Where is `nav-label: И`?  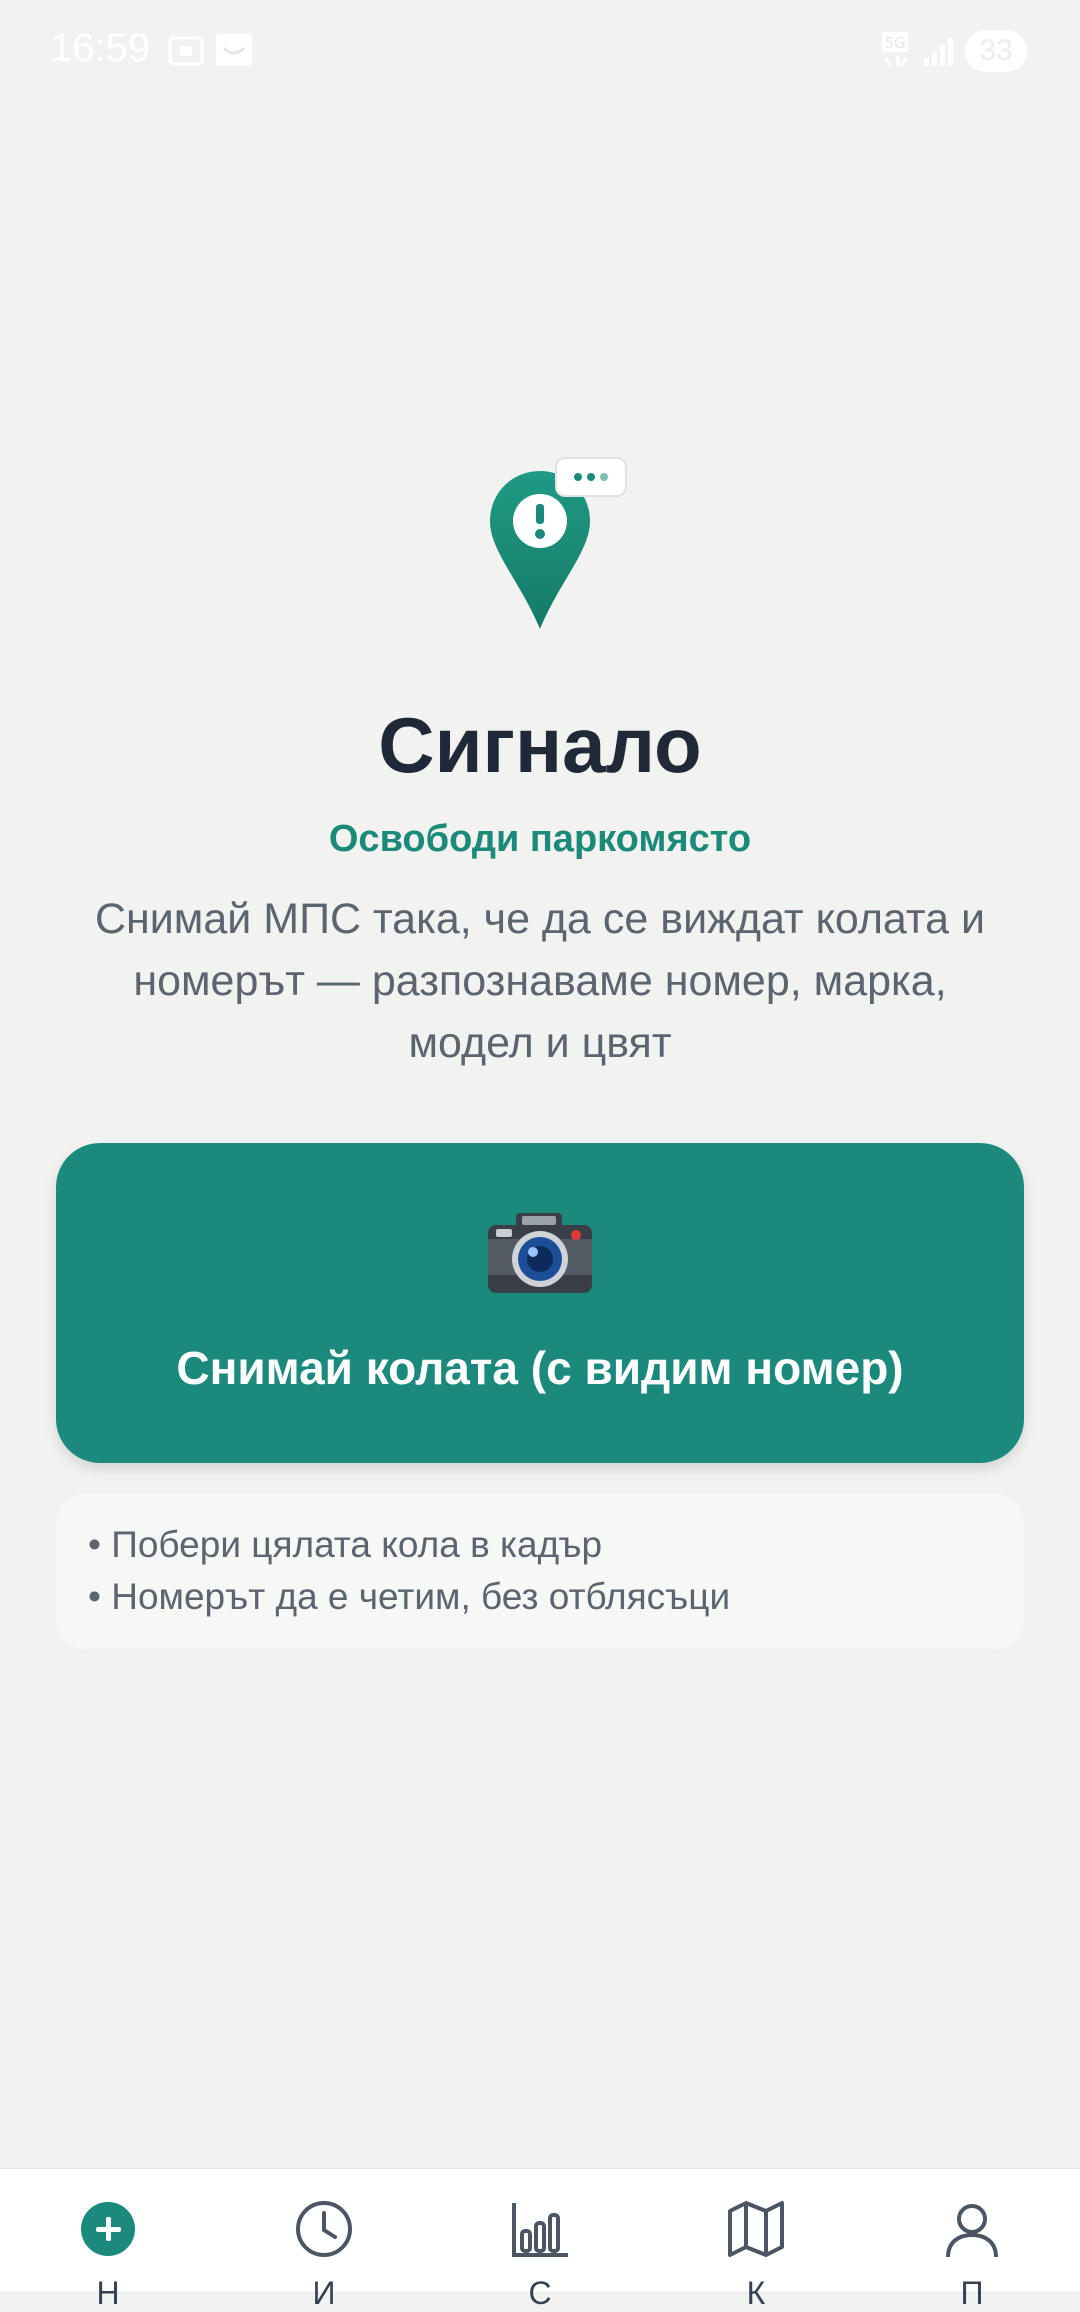 nav-label: И is located at coordinates (324, 2293).